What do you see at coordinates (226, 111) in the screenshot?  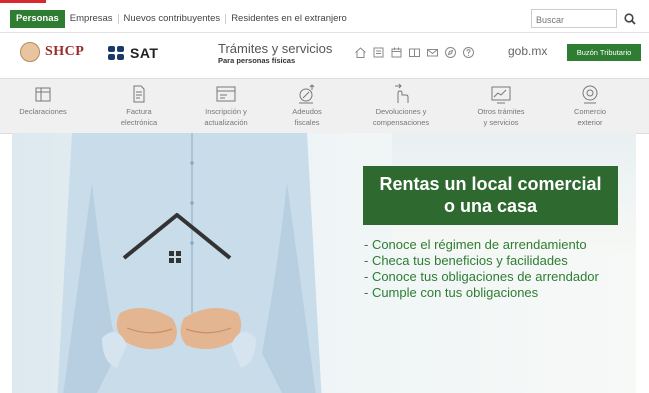 I see `service-label-line1: Inscripción y` at bounding box center [226, 111].